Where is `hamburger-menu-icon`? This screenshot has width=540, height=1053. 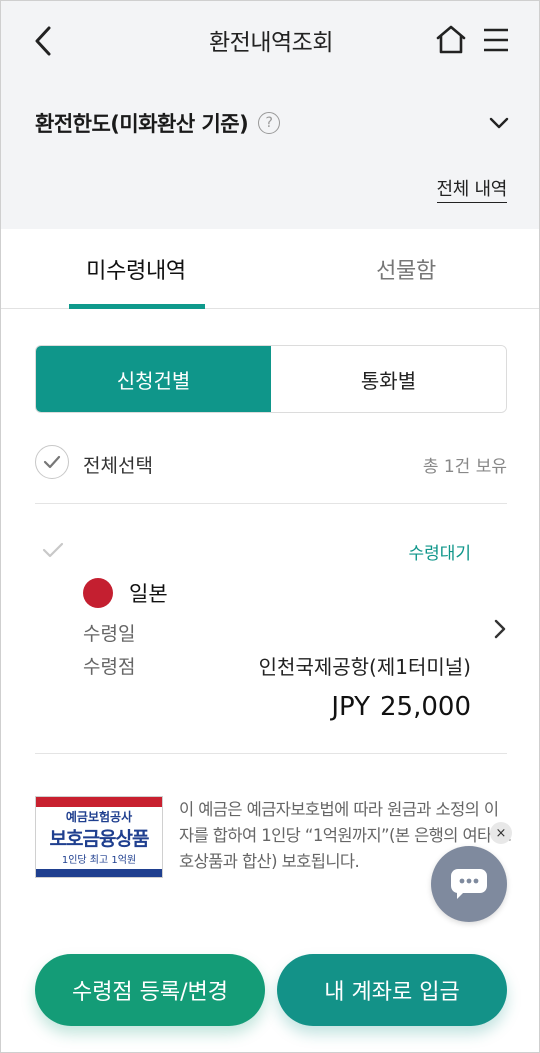 hamburger-menu-icon is located at coordinates (496, 40).